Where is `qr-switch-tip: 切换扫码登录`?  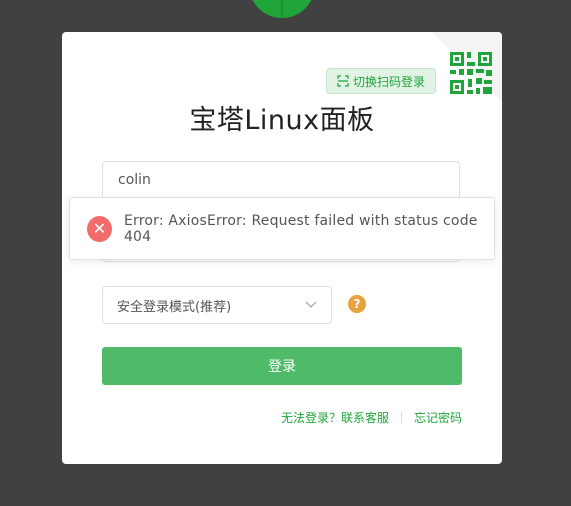
qr-switch-tip: 切换扫码登录 is located at coordinates (381, 81).